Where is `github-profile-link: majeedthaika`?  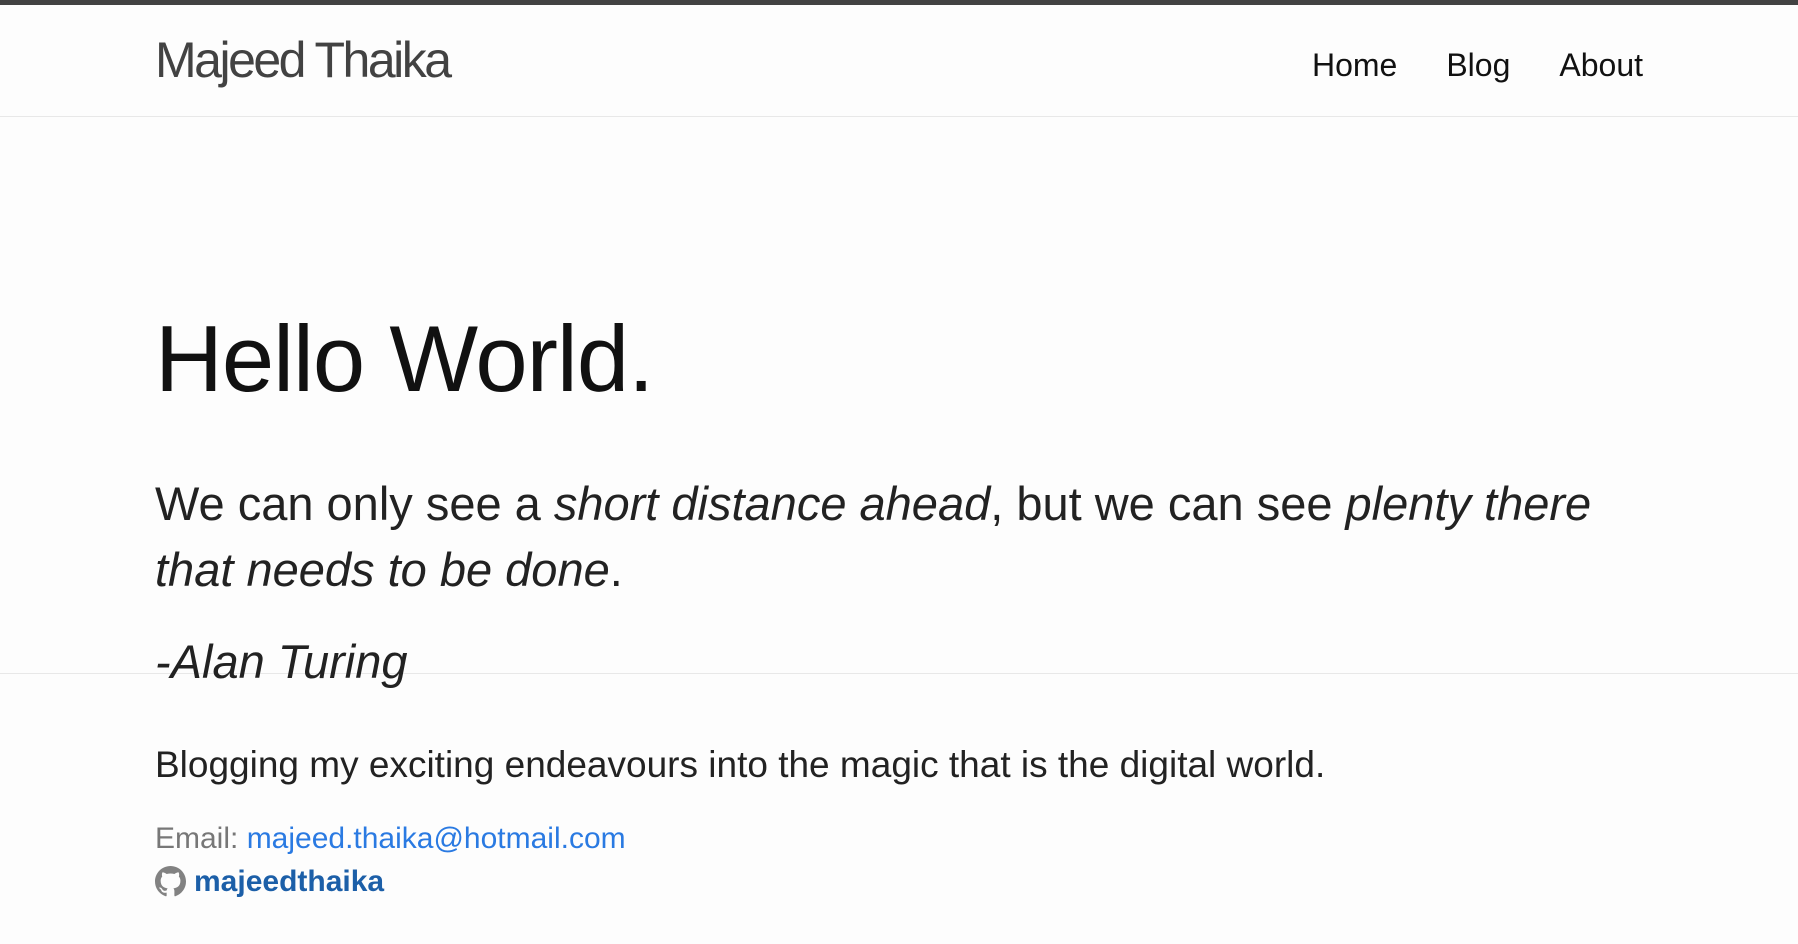
github-profile-link: majeedthaika is located at coordinates (289, 881).